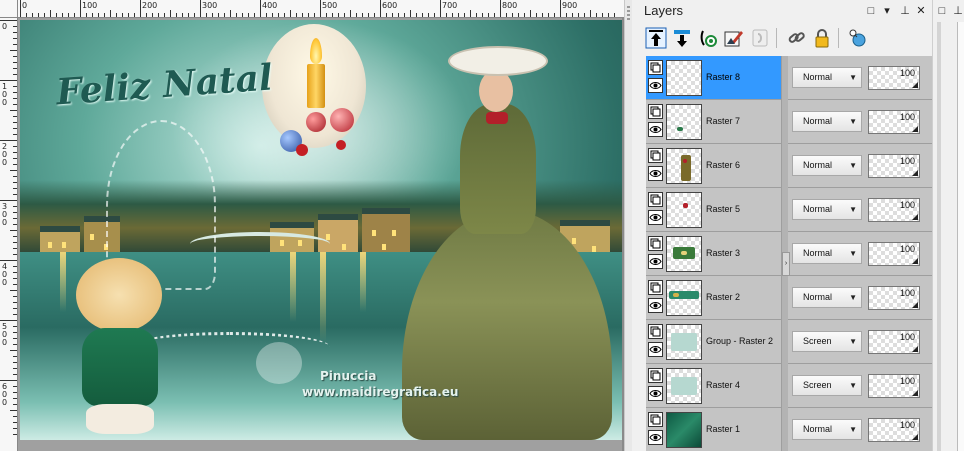 The image size is (964, 451). Describe the element at coordinates (330, 5) in the screenshot. I see `ruler-label: 500` at that location.